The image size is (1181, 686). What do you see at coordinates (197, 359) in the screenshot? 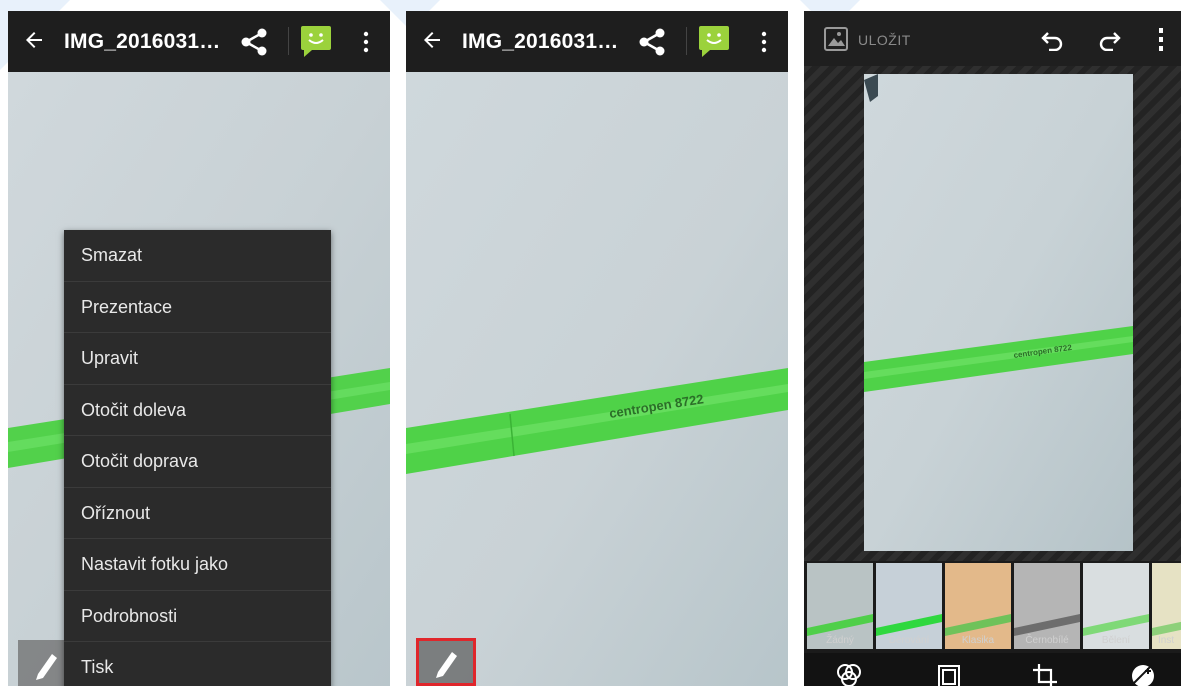
I see `menu-item-edit: Upravit` at bounding box center [197, 359].